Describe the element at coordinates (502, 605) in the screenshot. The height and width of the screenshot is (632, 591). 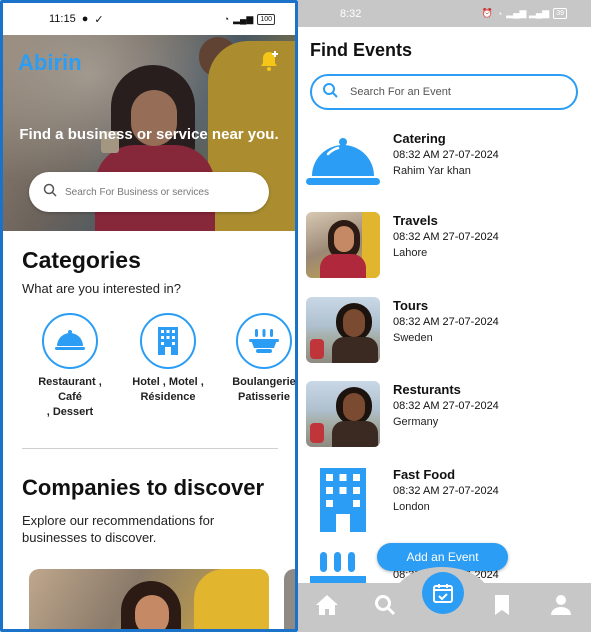
I see `bookmark-icon` at that location.